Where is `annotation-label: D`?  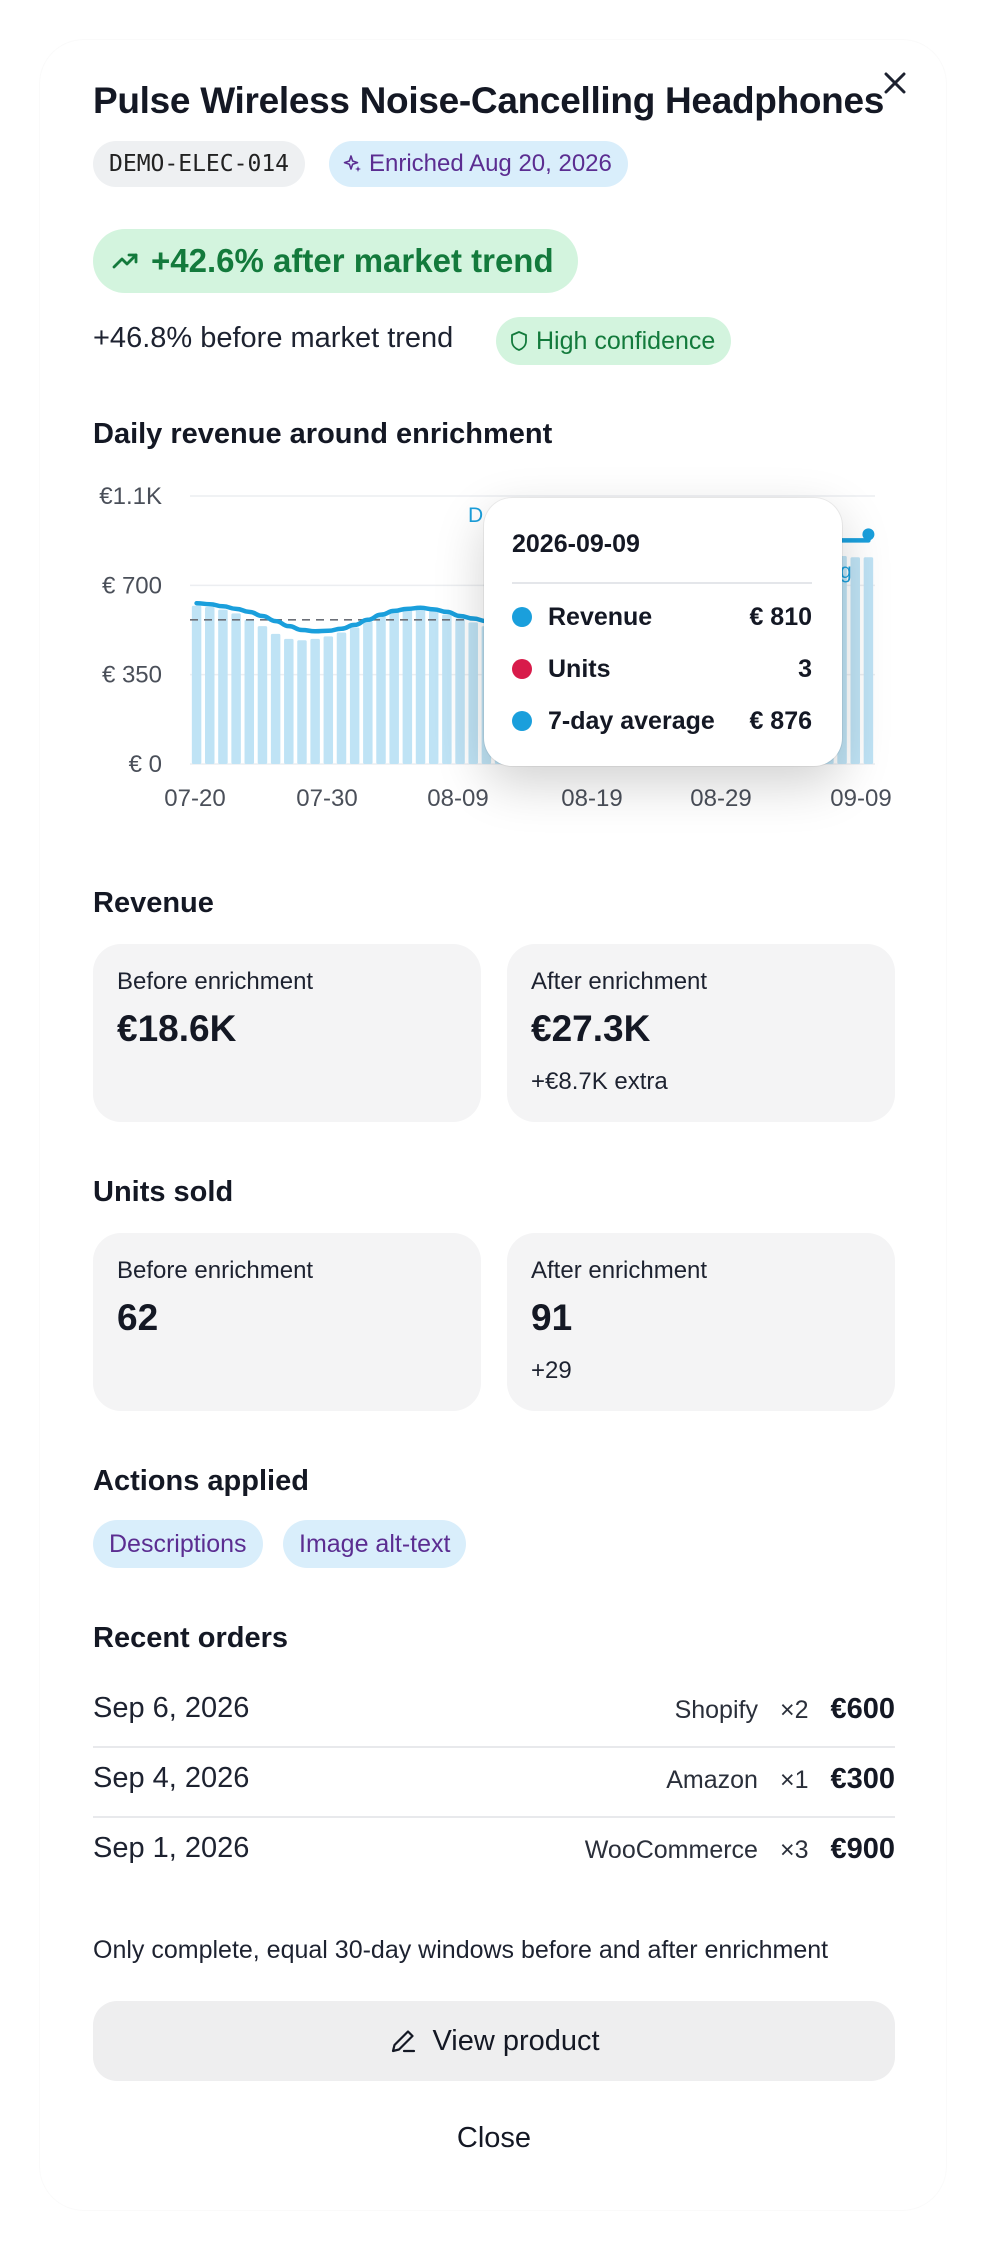 annotation-label: D is located at coordinates (475, 515).